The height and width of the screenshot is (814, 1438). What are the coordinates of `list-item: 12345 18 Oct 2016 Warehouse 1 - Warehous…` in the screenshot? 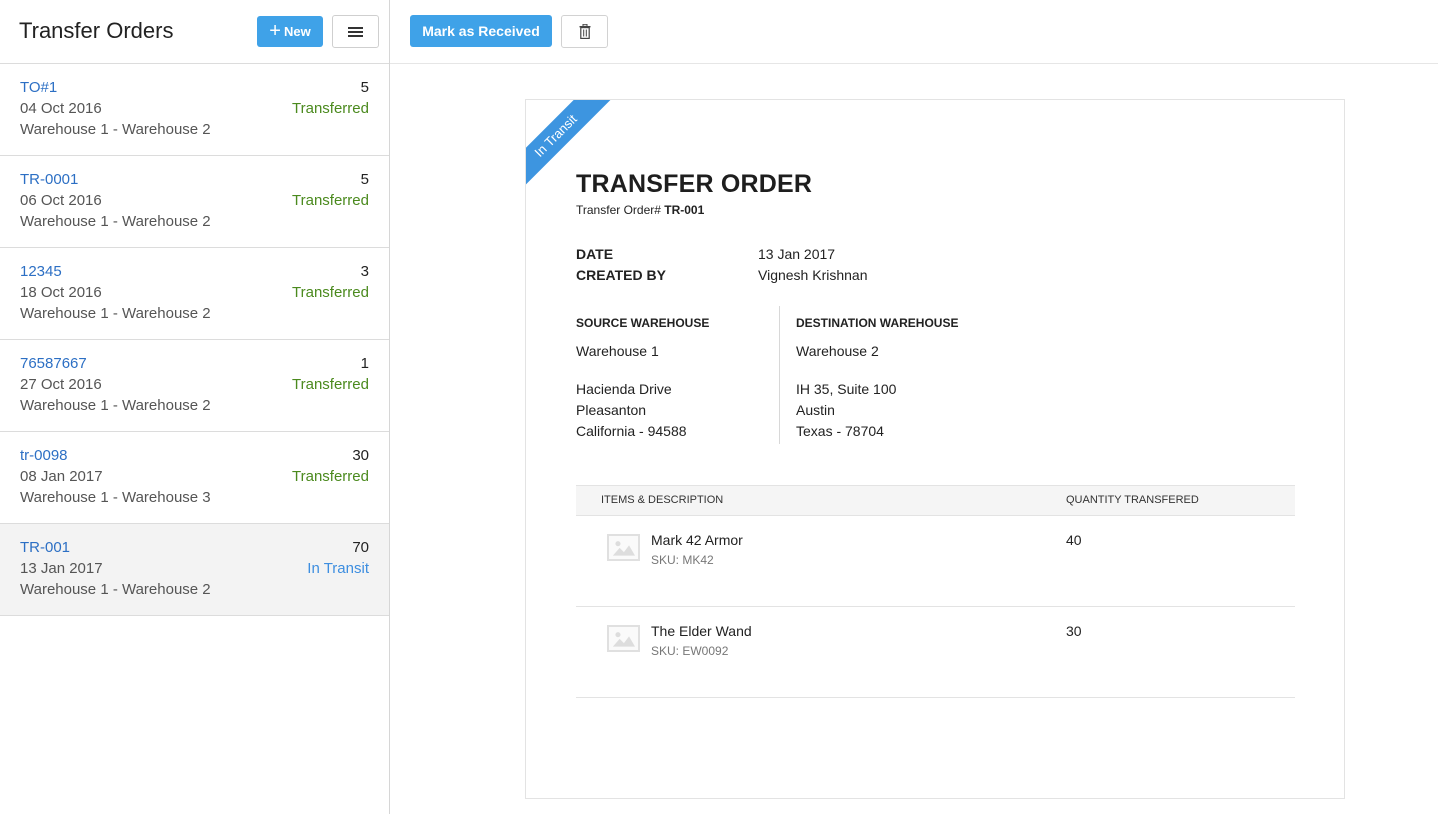 It's located at (194, 294).